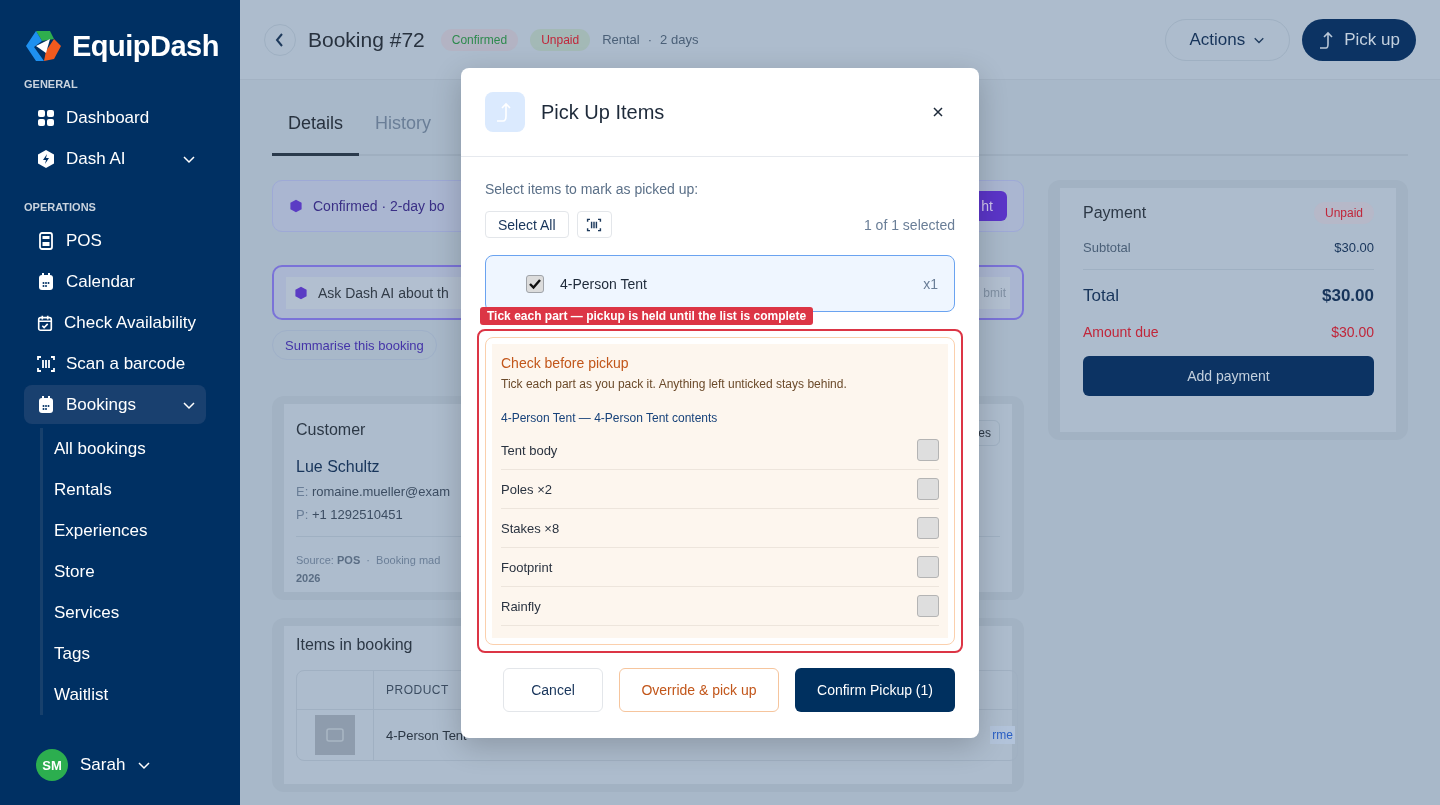  I want to click on confirm-button: Confirm Pickup (1), so click(875, 690).